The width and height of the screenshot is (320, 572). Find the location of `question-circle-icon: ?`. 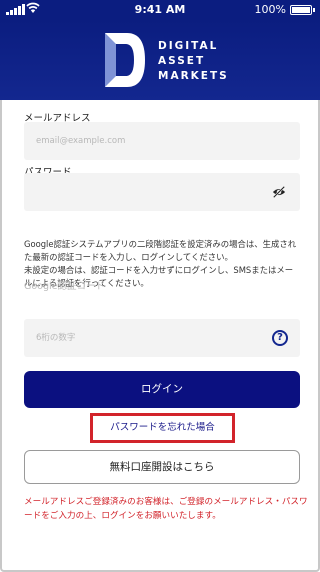

question-circle-icon: ? is located at coordinates (280, 338).